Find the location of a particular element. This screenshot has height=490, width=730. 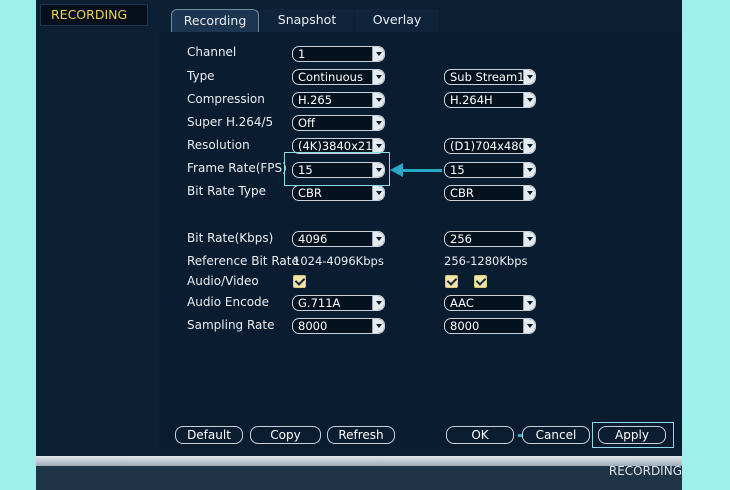

compression-label: Compression is located at coordinates (226, 99).